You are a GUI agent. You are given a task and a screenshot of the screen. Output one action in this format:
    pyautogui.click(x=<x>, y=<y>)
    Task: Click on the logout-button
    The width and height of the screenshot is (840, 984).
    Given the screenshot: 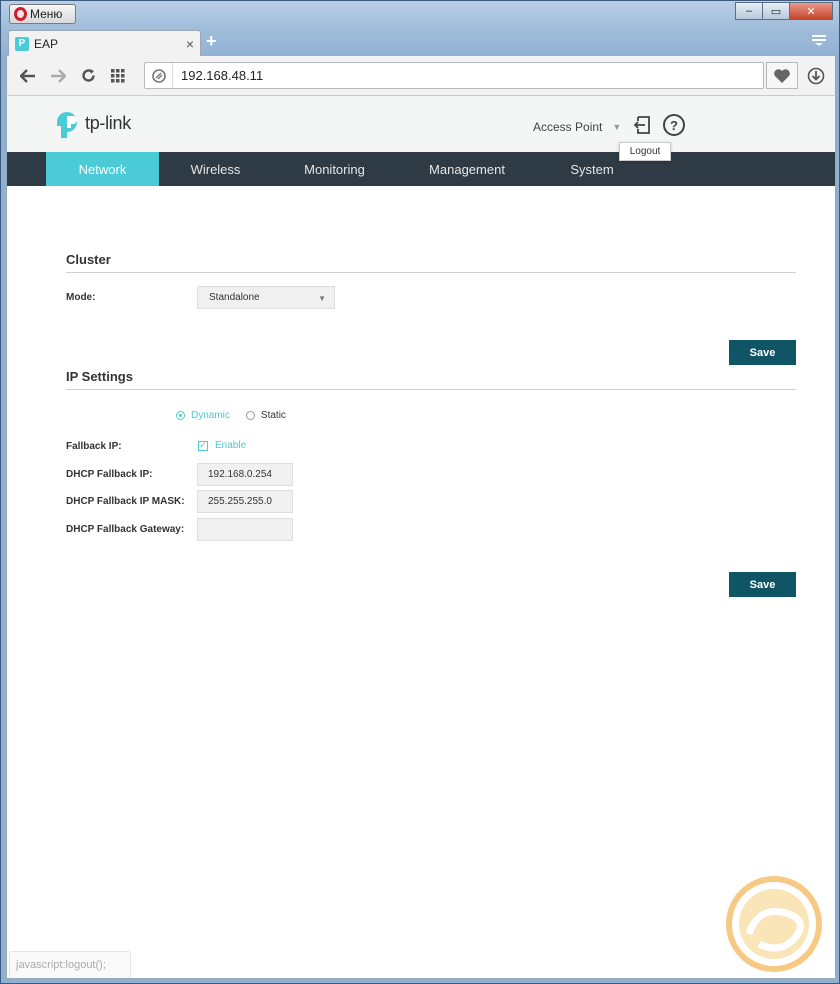 What is the action you would take?
    pyautogui.click(x=642, y=125)
    